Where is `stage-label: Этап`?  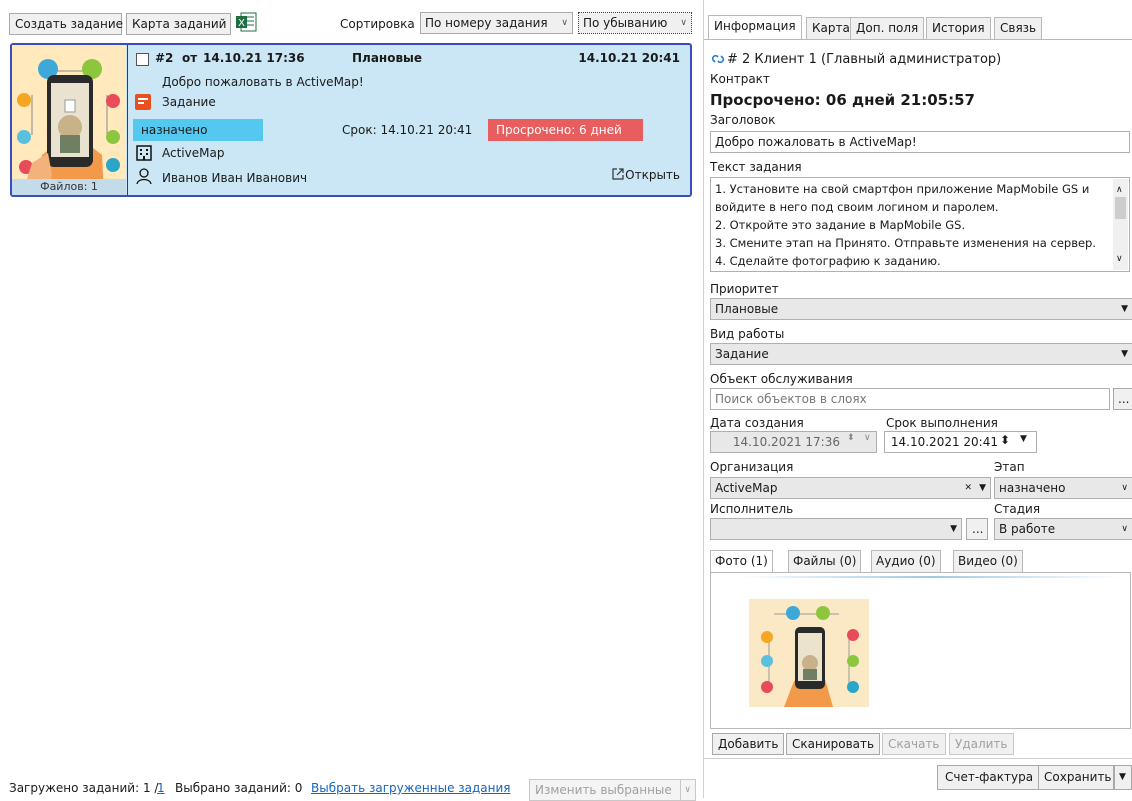
stage-label: Этап is located at coordinates (1009, 467).